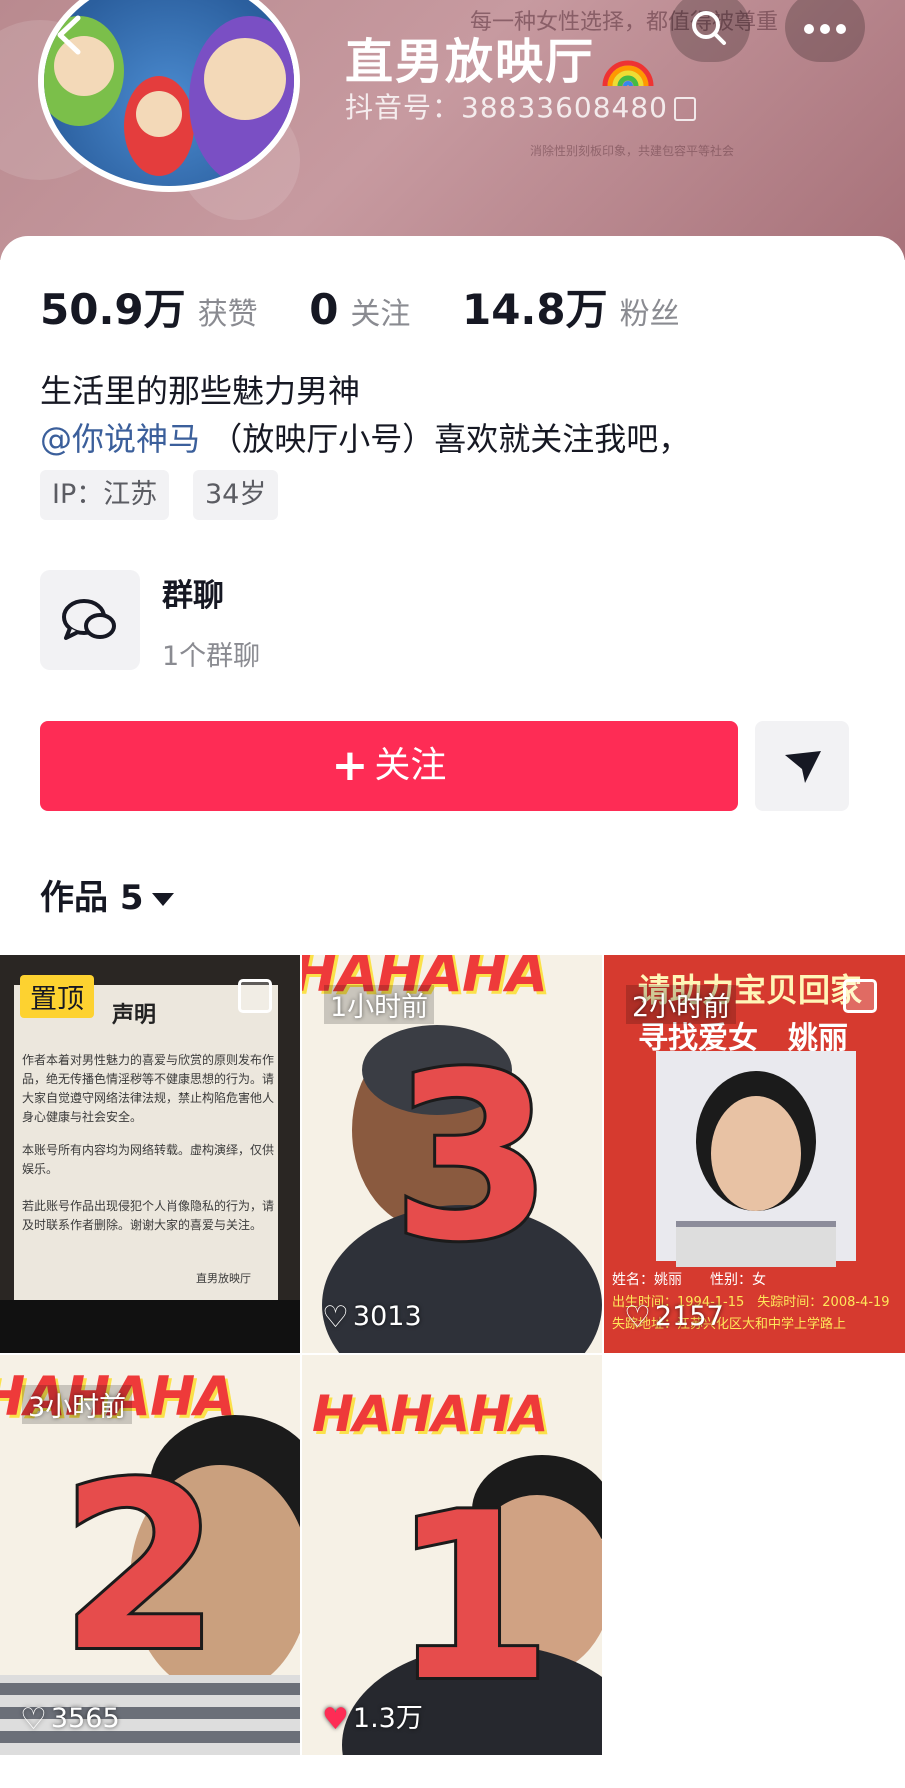  I want to click on follow-button: + 关注, so click(389, 766).